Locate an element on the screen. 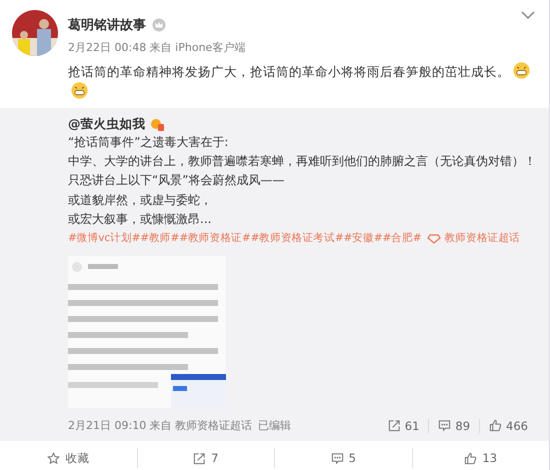 The image size is (550, 470). like-count-button: 466 is located at coordinates (508, 425).